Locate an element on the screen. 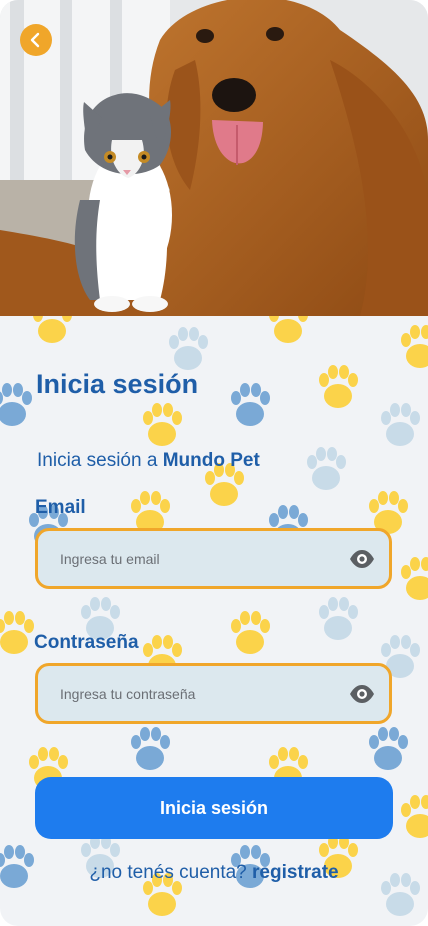 The height and width of the screenshot is (926, 428). login-subtitle: Inicia sesión a Mundo Pet is located at coordinates (148, 461).